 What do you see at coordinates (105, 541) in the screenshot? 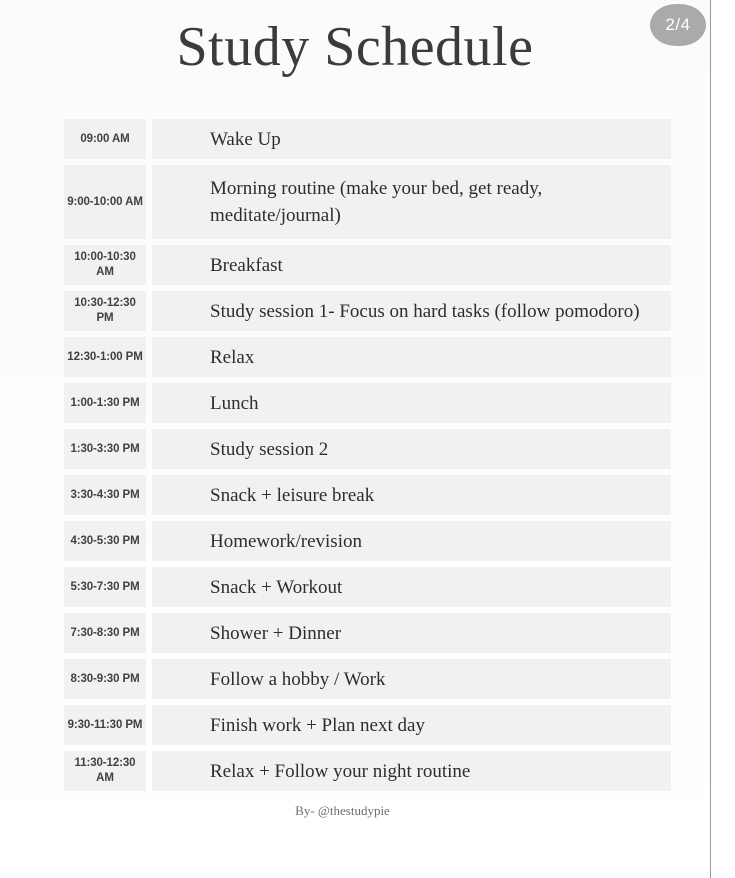
I see `schedule-time-cell: 4:30-5:30 PM` at bounding box center [105, 541].